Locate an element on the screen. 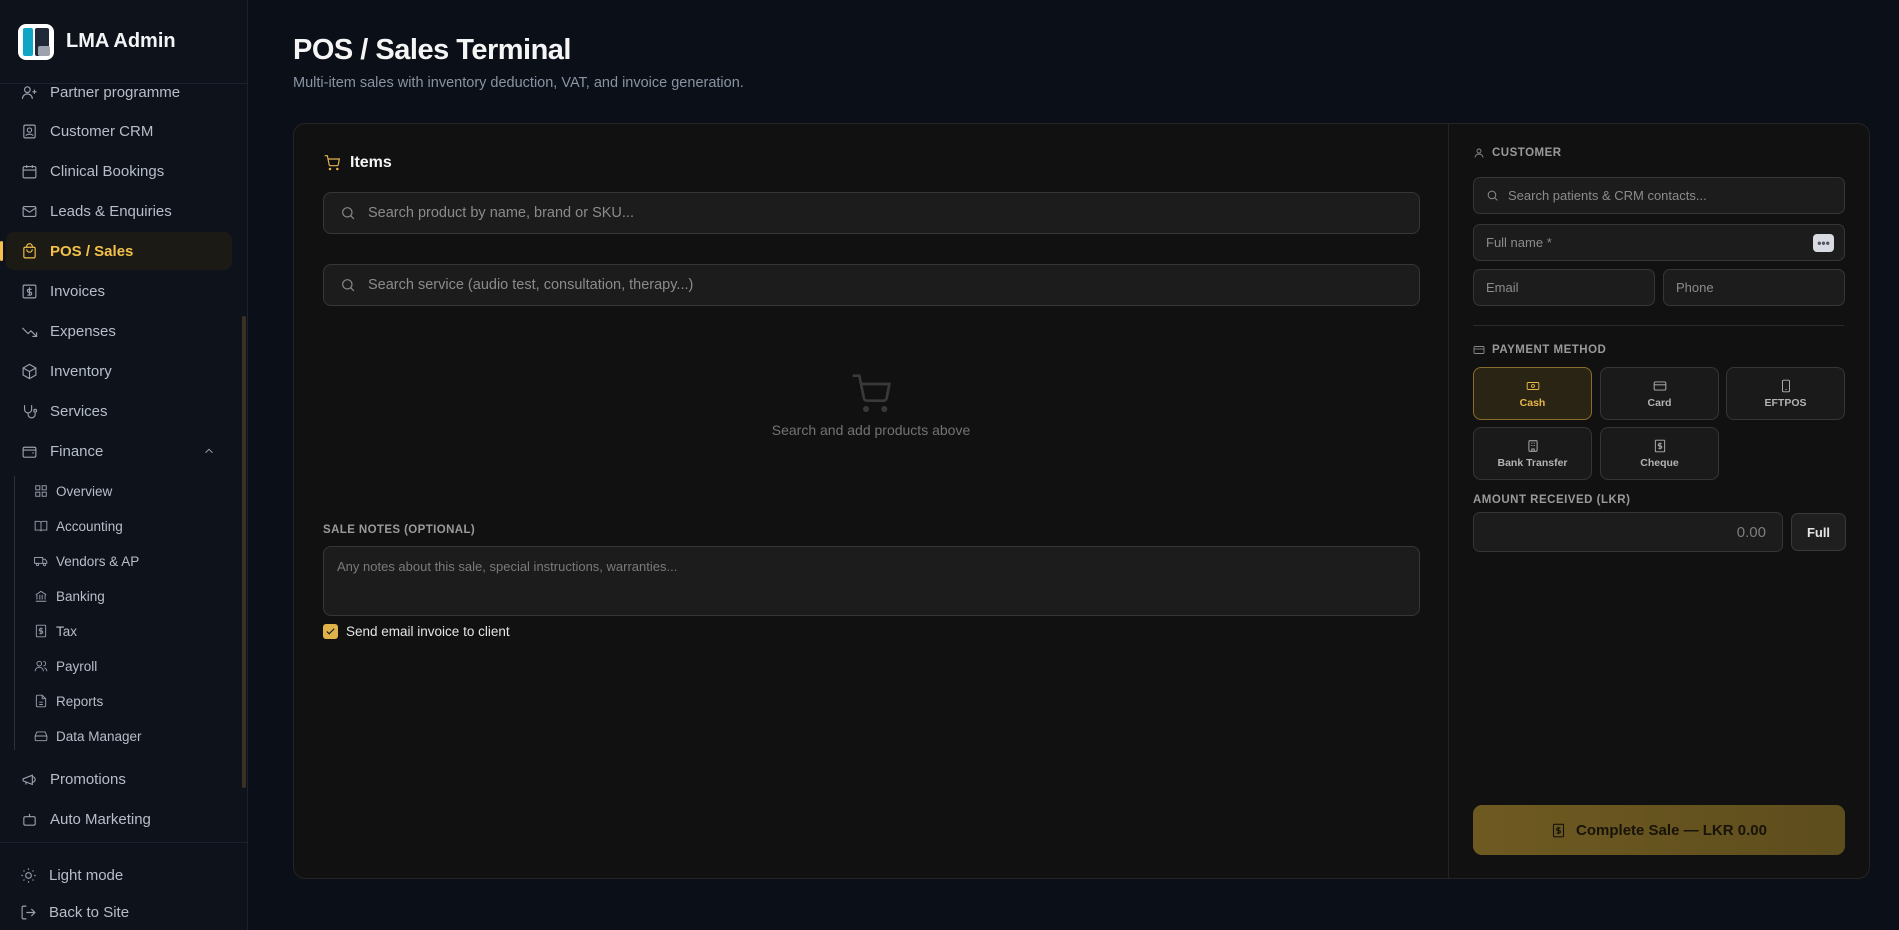  service-search is located at coordinates (871, 285).